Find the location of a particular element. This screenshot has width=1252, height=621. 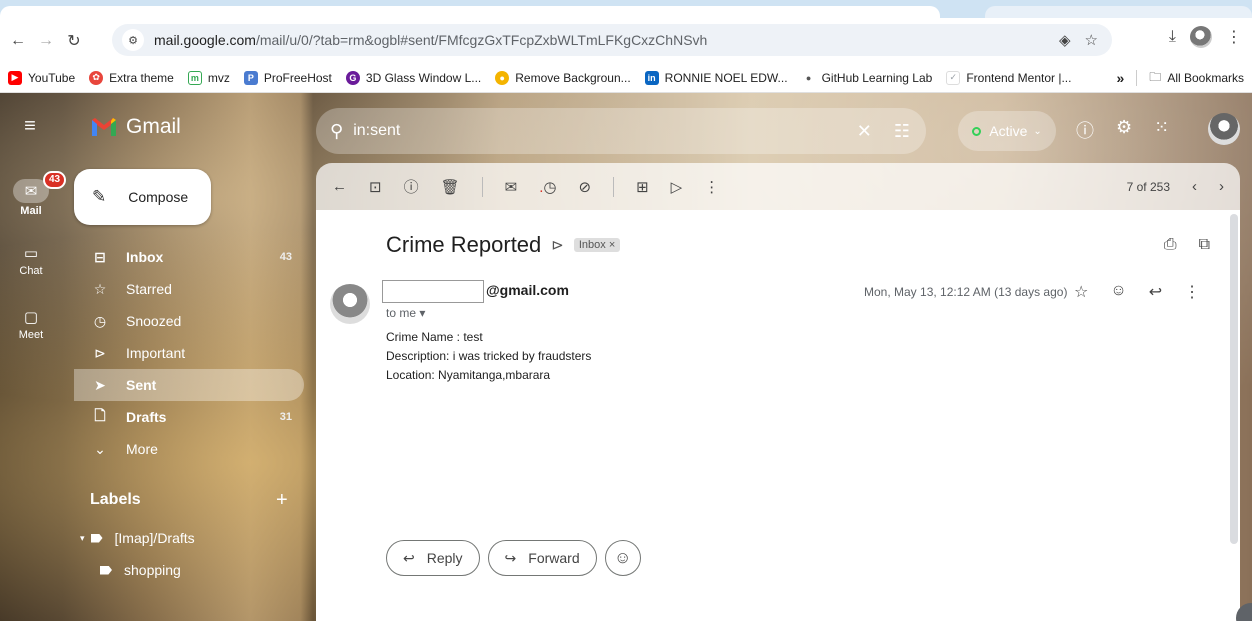

compose-label: Compose is located at coordinates (158, 197).